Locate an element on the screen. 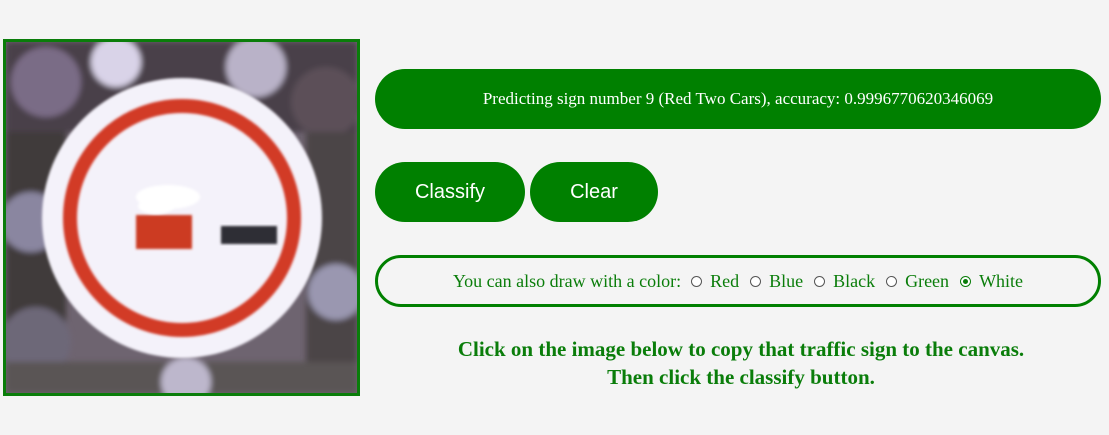 This screenshot has width=1109, height=435. color-option-red: Red is located at coordinates (715, 281).